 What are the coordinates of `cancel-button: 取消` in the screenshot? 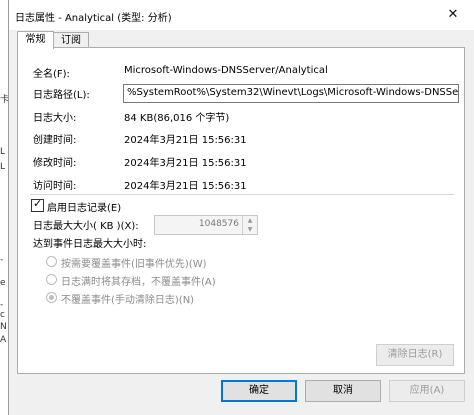 It's located at (343, 391).